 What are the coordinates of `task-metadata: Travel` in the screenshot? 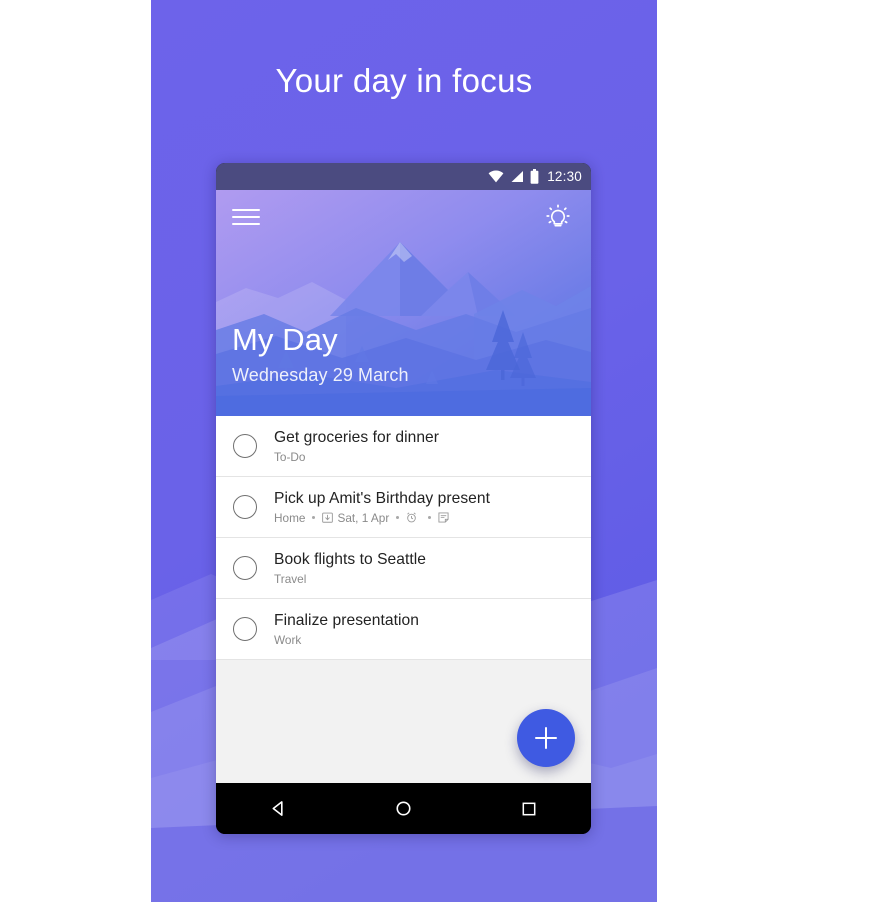 It's located at (432, 579).